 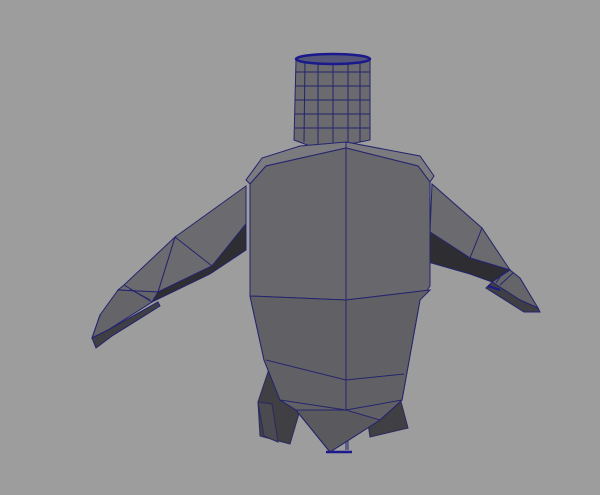 What do you see at coordinates (332, 99) in the screenshot?
I see `neck-mesh` at bounding box center [332, 99].